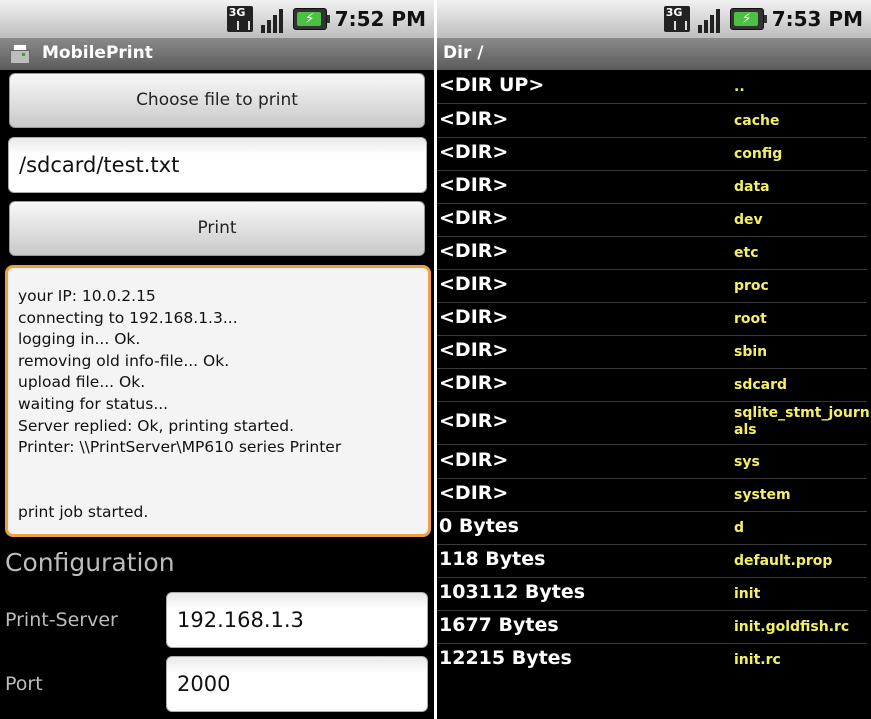 This screenshot has height=719, width=871. I want to click on entry-name: default.prop, so click(783, 561).